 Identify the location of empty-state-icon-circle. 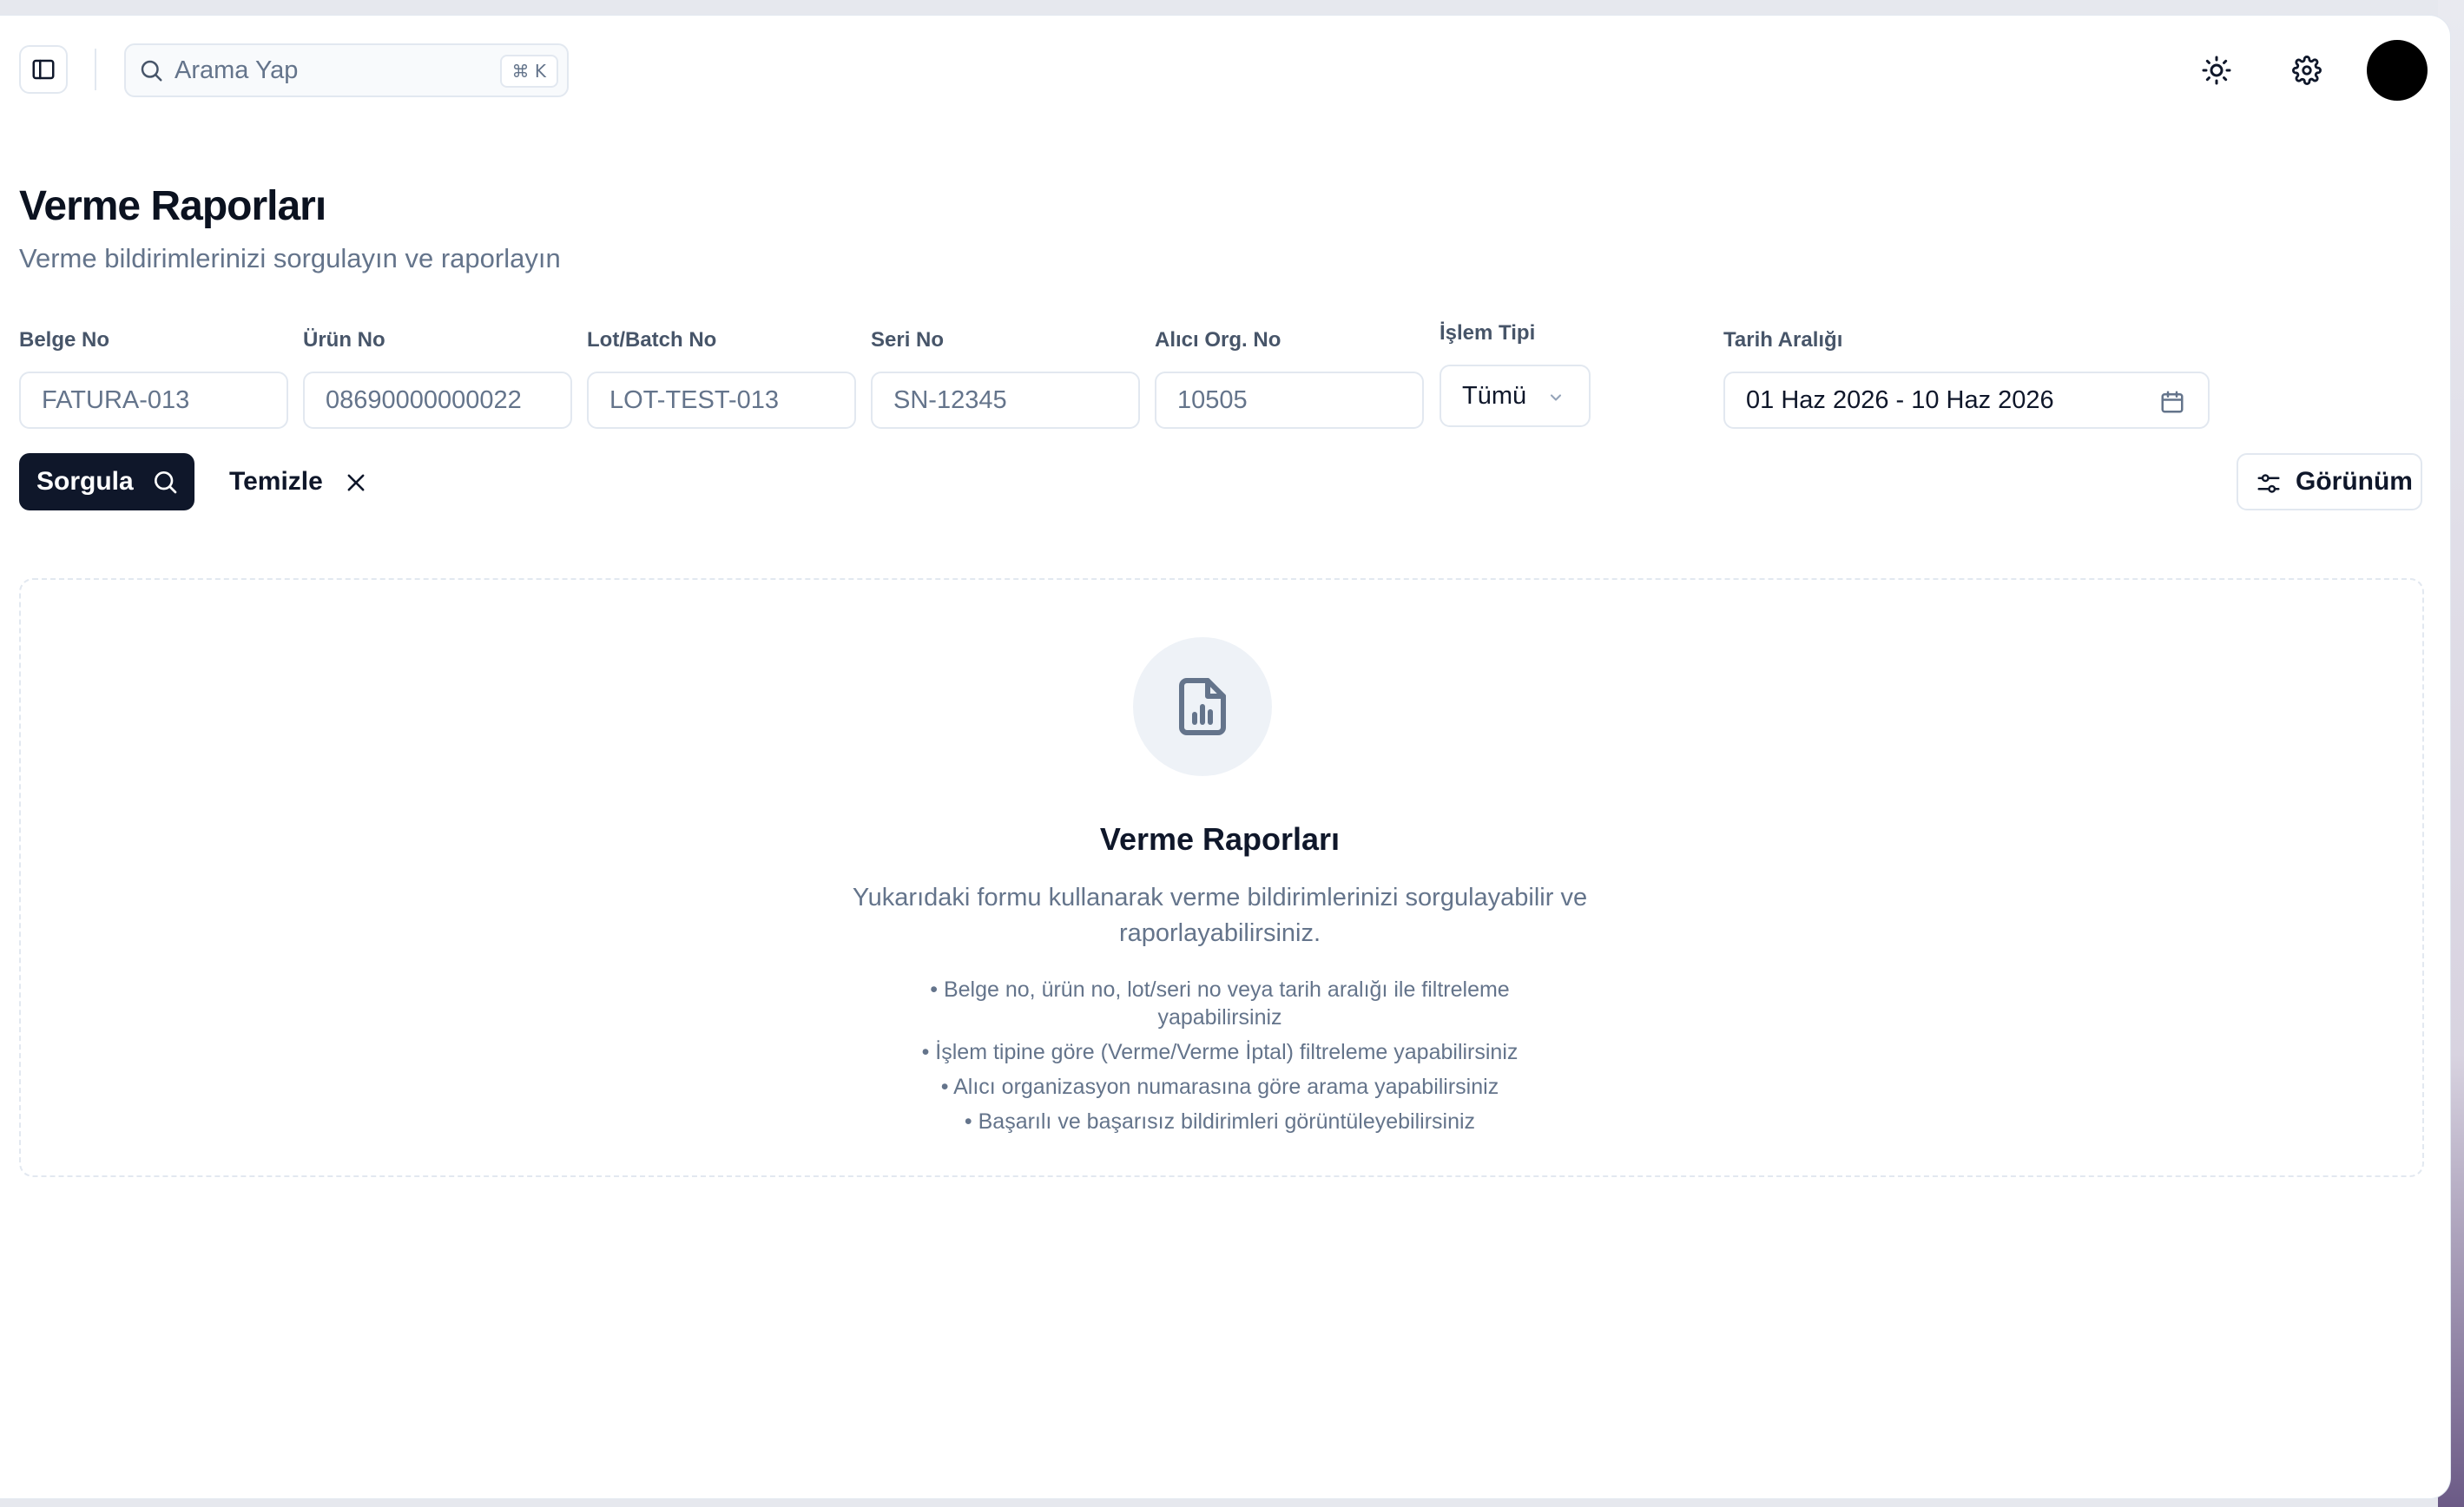
(1202, 706).